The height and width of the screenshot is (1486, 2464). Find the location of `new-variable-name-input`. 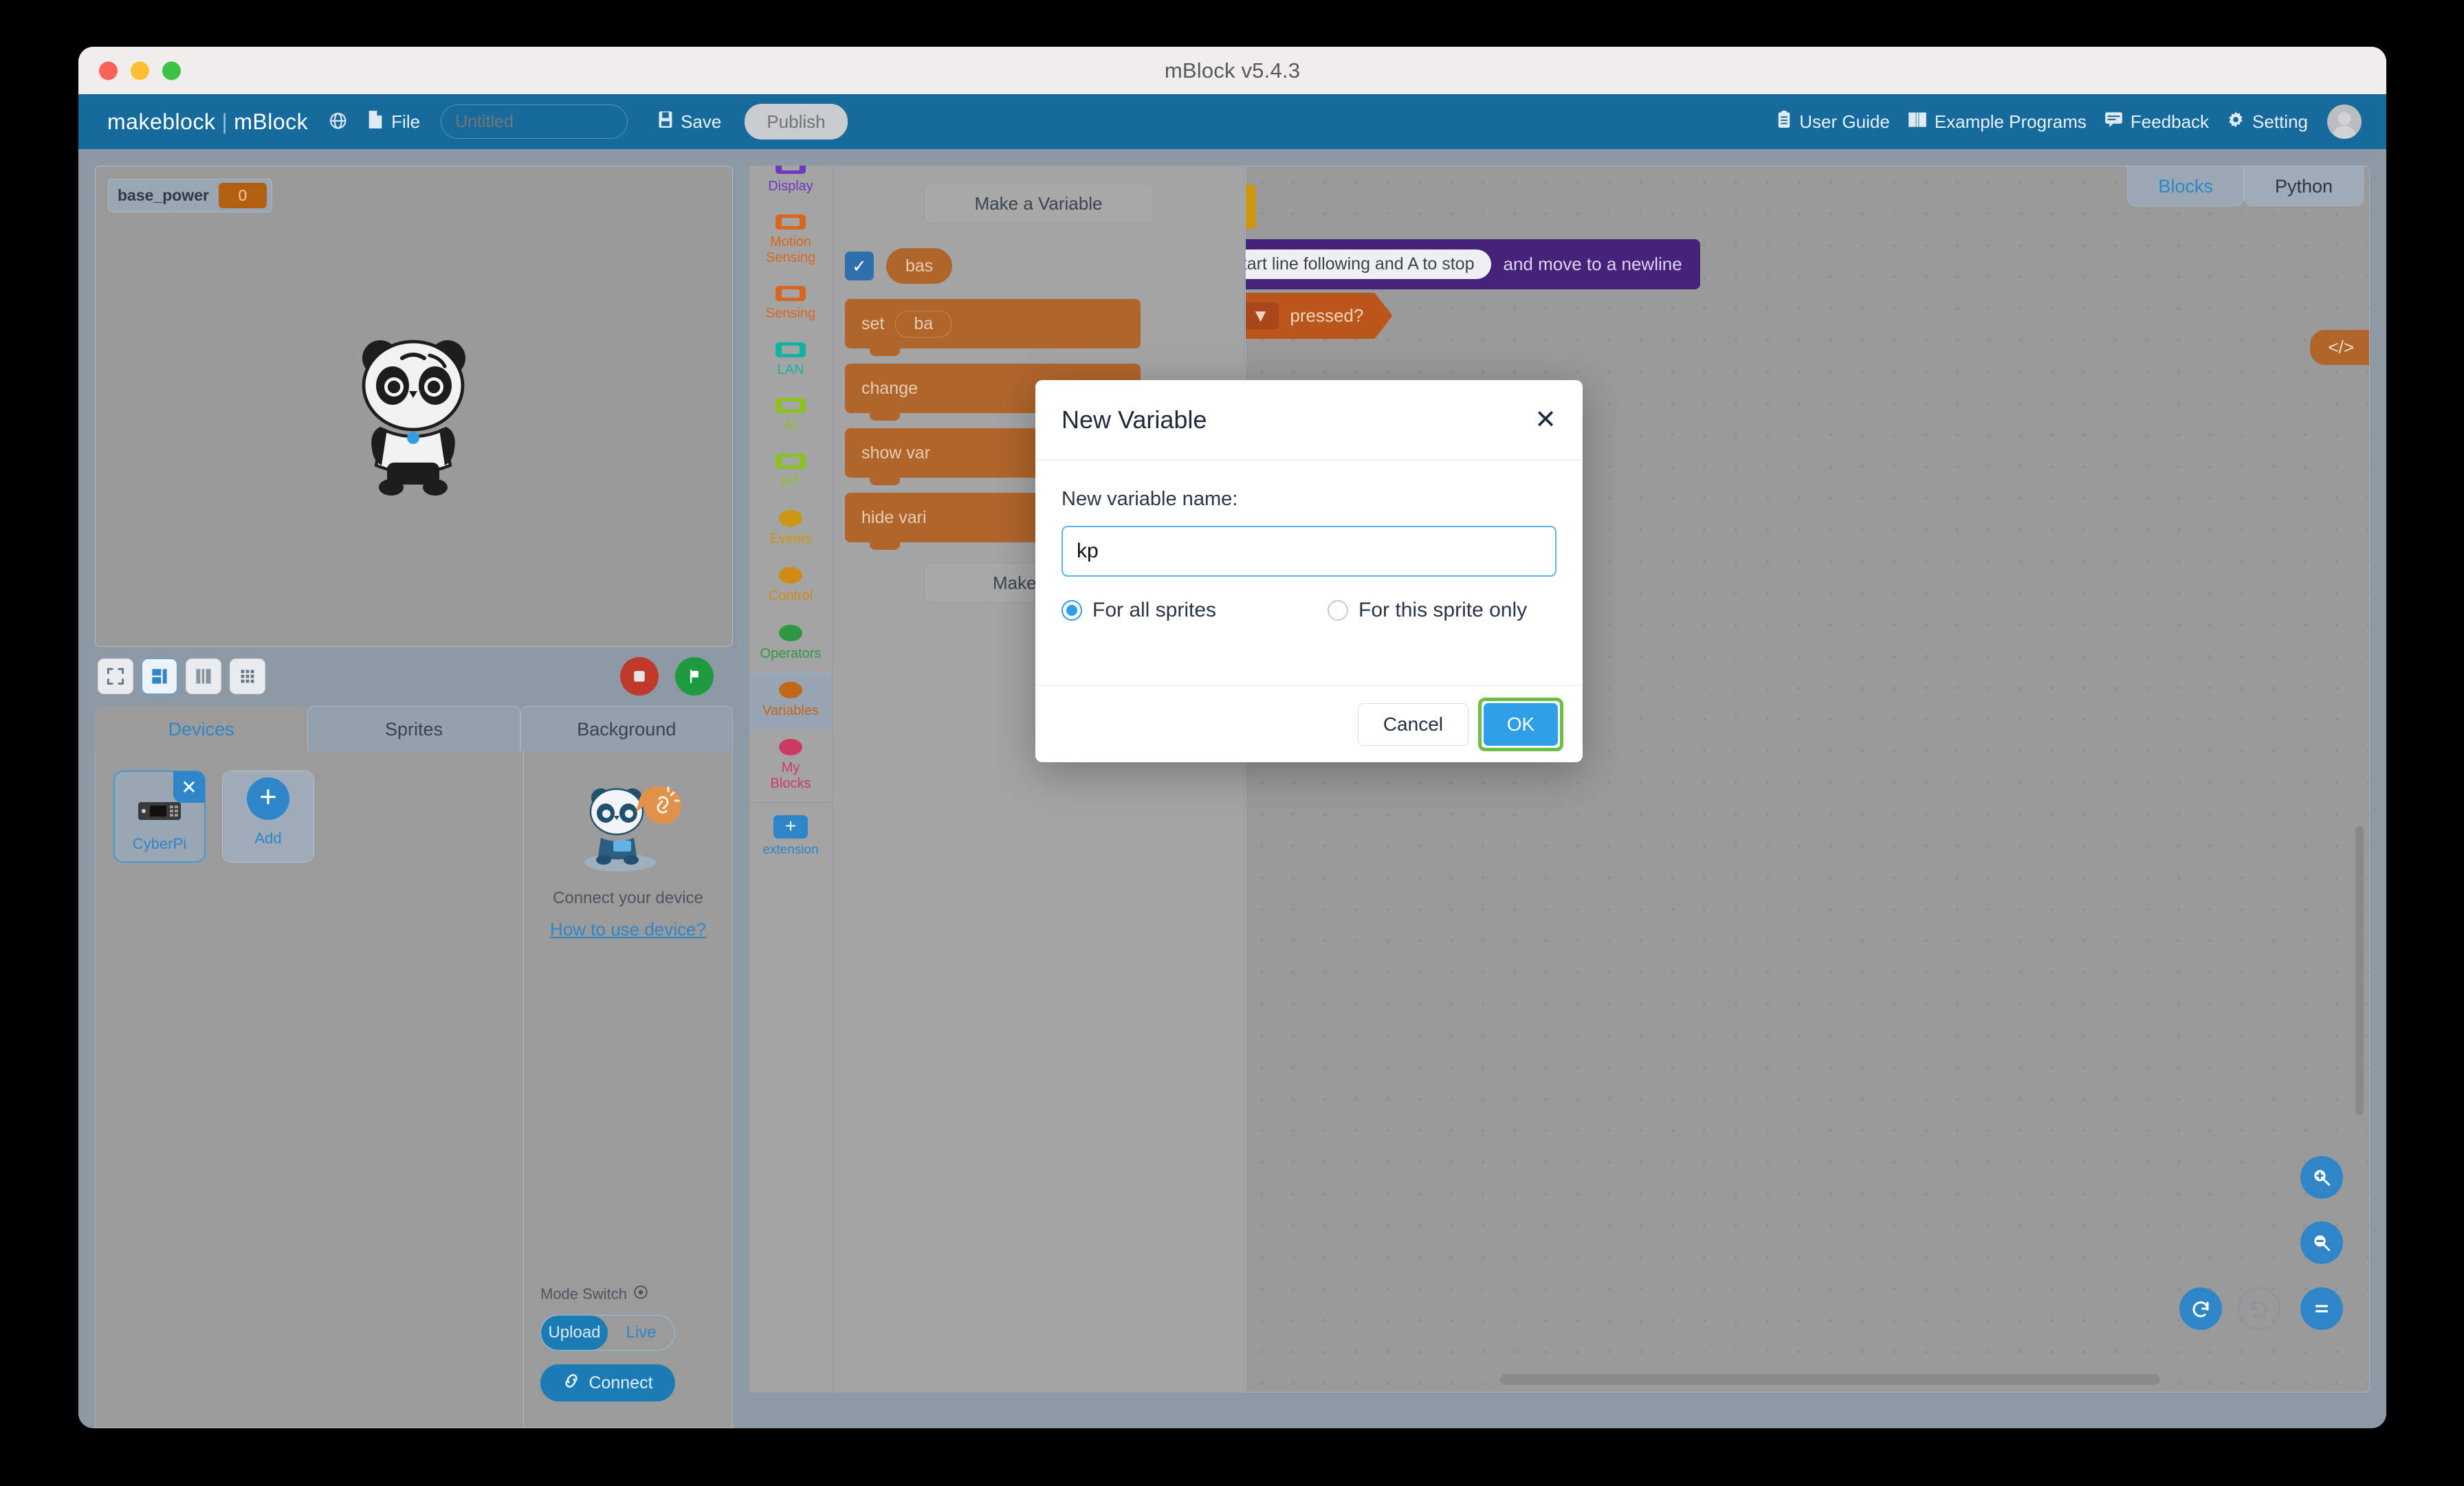

new-variable-name-input is located at coordinates (1309, 551).